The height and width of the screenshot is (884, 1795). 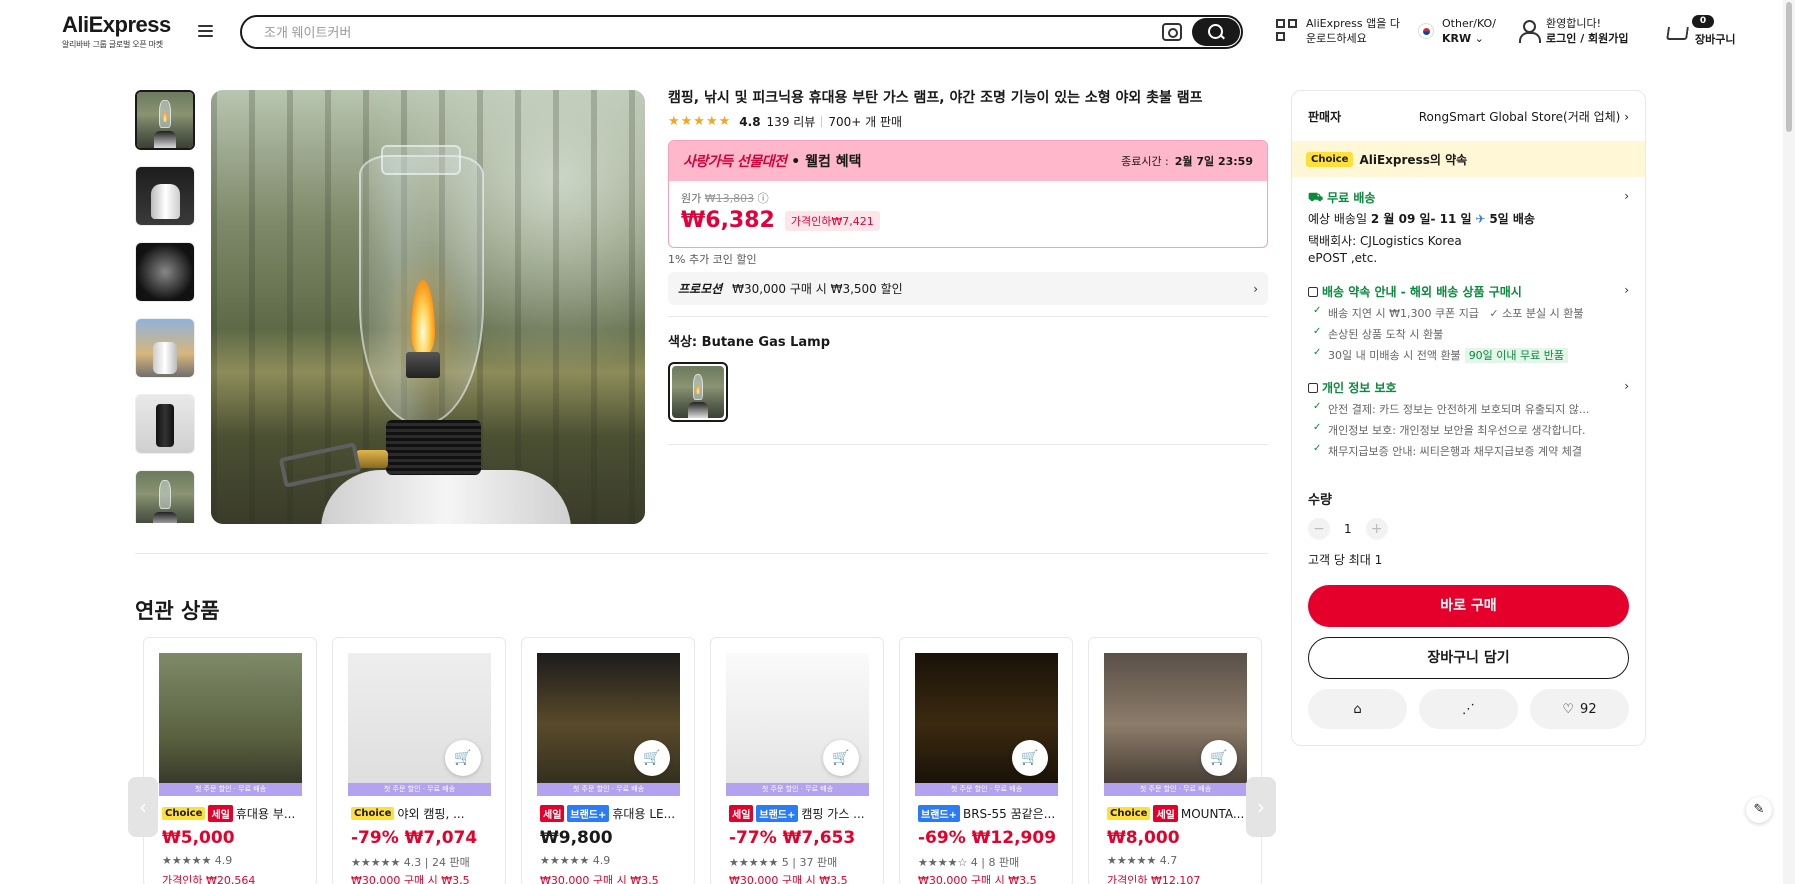 I want to click on seller-row: 판매자 RongSmart Global Store(거래 업체) ›, so click(x=1468, y=116).